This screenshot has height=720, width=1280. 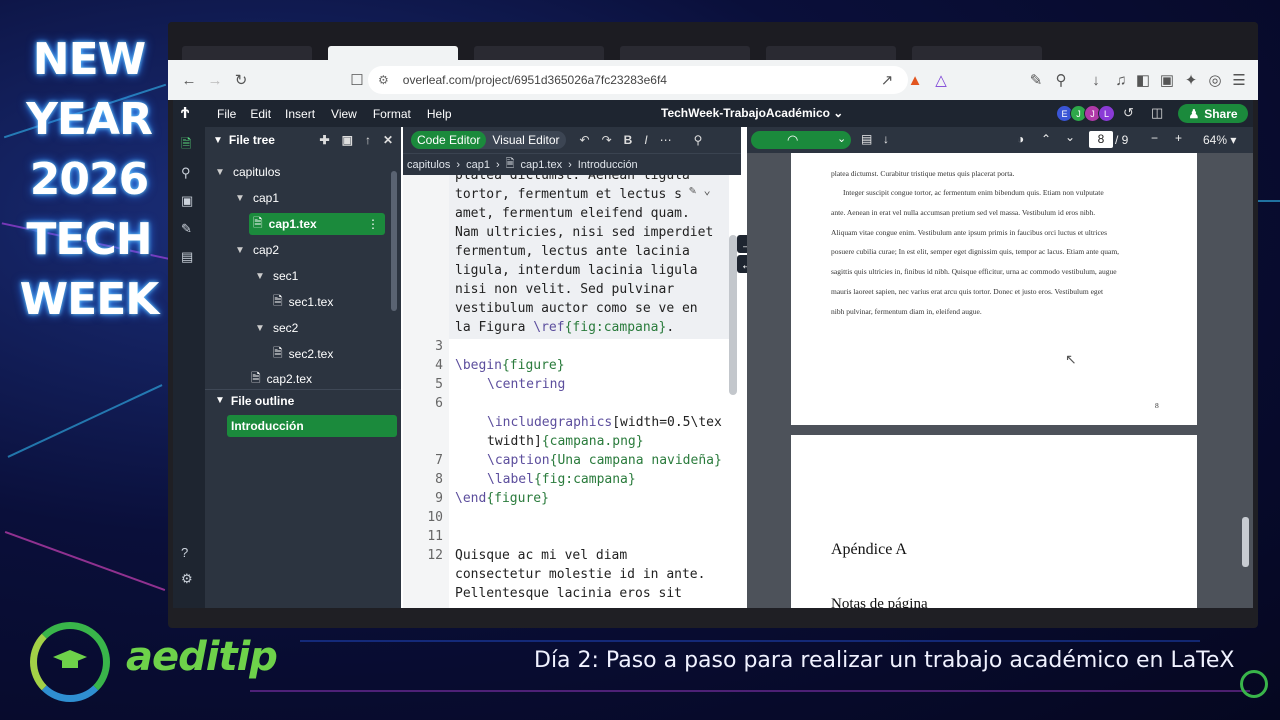 What do you see at coordinates (392, 114) in the screenshot?
I see `menu-format: Format` at bounding box center [392, 114].